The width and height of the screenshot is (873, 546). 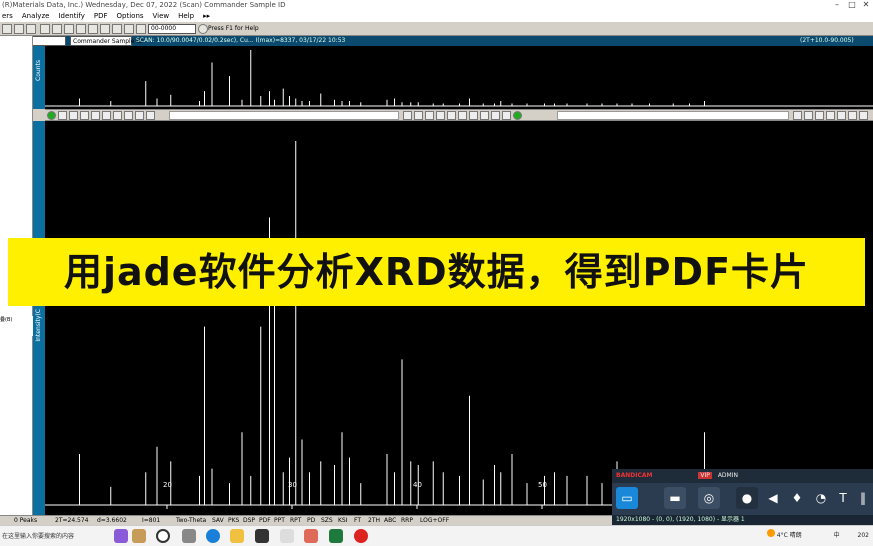 What do you see at coordinates (69, 29) in the screenshot?
I see `paste-icon` at bounding box center [69, 29].